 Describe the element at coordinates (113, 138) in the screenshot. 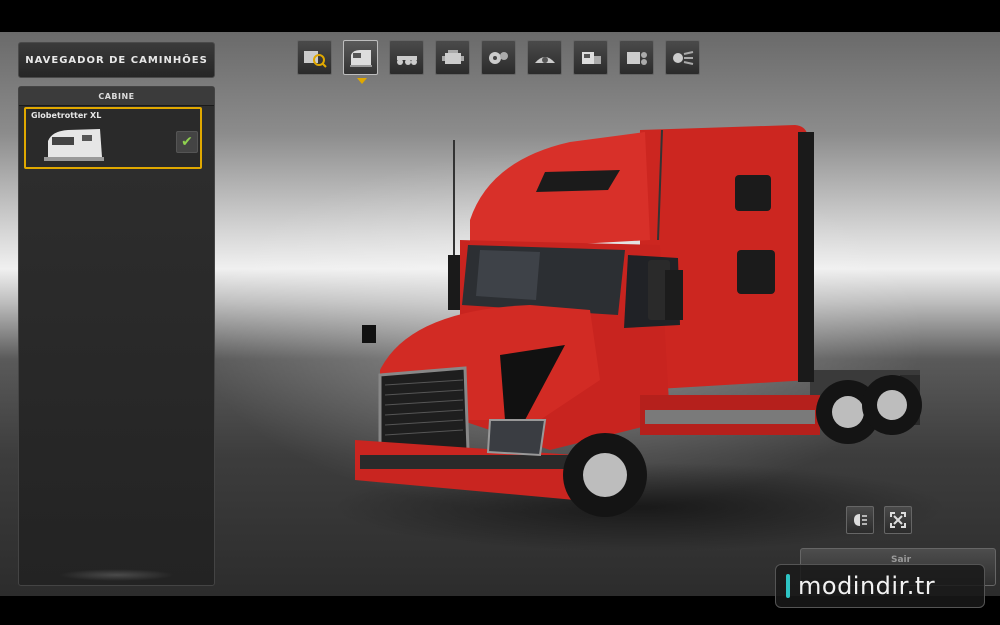

I see `cabin-option-globetrotter-xl: Globetrotter XL ✔` at that location.